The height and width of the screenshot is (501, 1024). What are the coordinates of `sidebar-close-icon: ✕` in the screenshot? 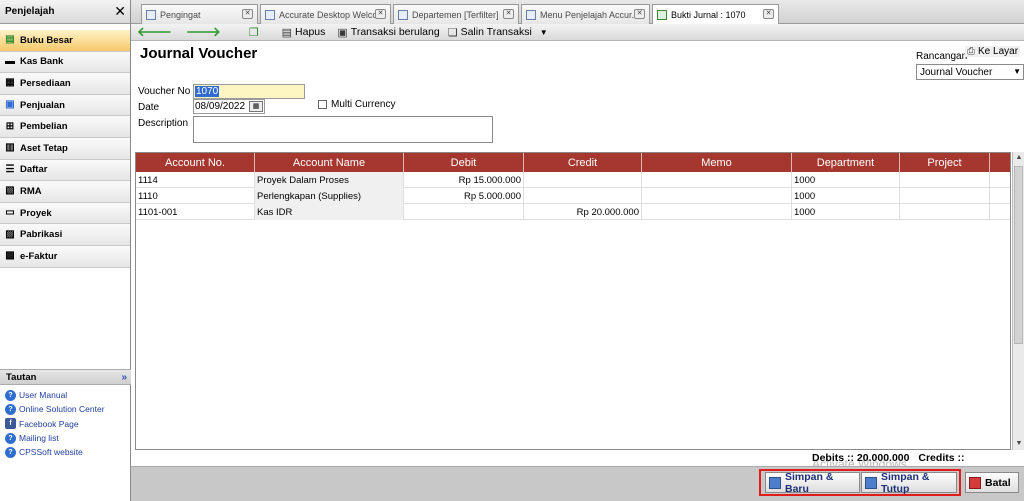 It's located at (120, 11).